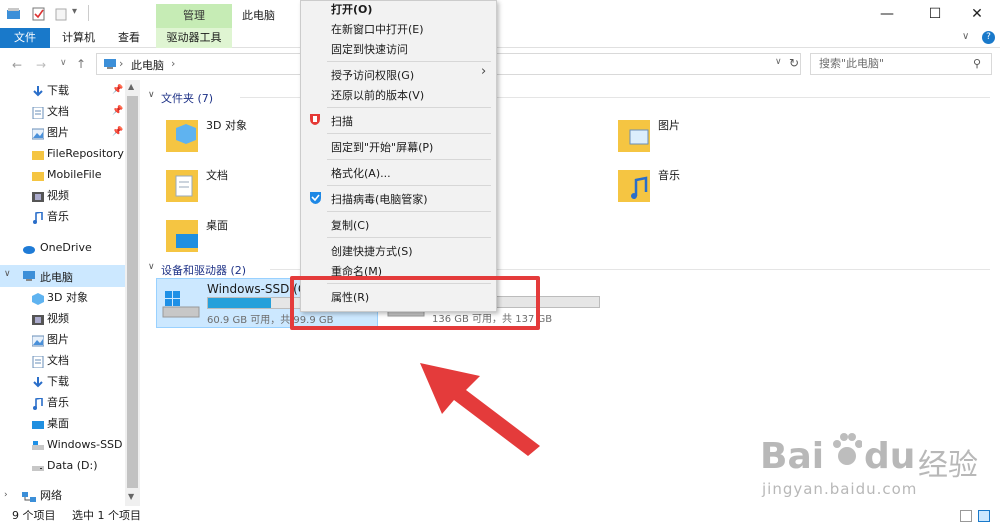  What do you see at coordinates (151, 267) in the screenshot?
I see `drives-collapse-icon: ∨` at bounding box center [151, 267].